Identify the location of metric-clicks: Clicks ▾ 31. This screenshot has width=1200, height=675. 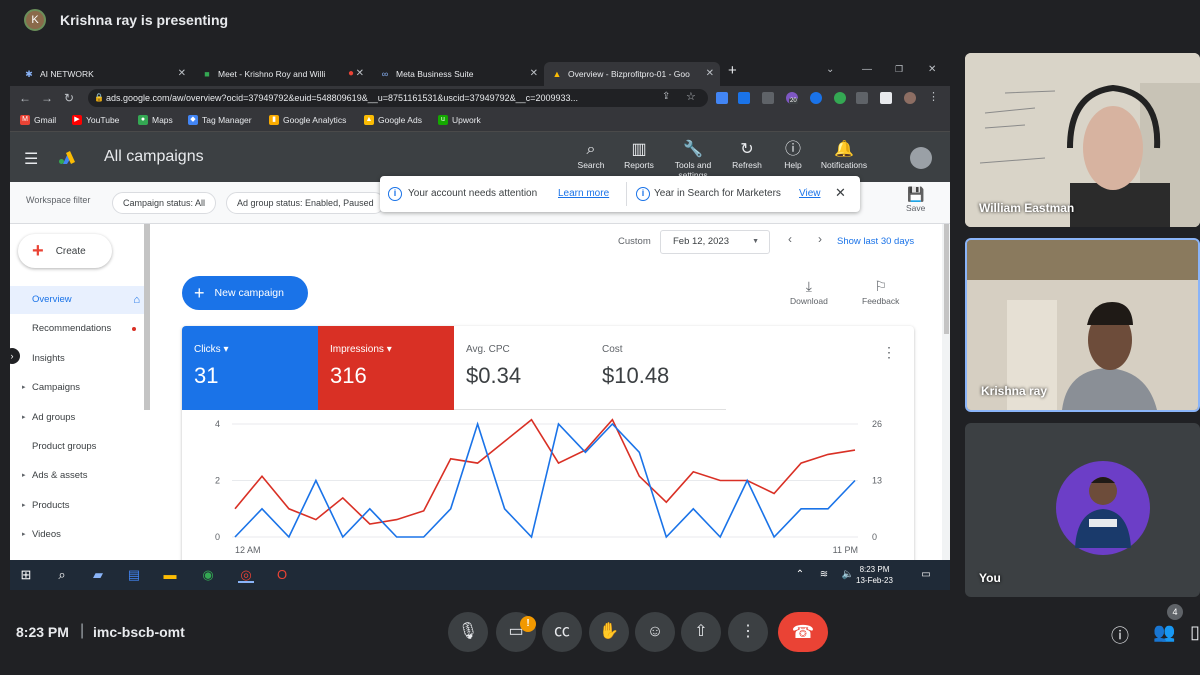
(250, 368).